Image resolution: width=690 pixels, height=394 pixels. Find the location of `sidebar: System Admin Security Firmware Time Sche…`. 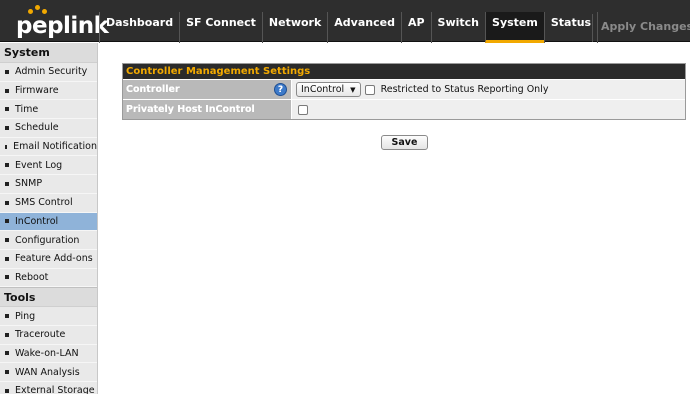

sidebar: System Admin Security Firmware Time Sche… is located at coordinates (49, 218).